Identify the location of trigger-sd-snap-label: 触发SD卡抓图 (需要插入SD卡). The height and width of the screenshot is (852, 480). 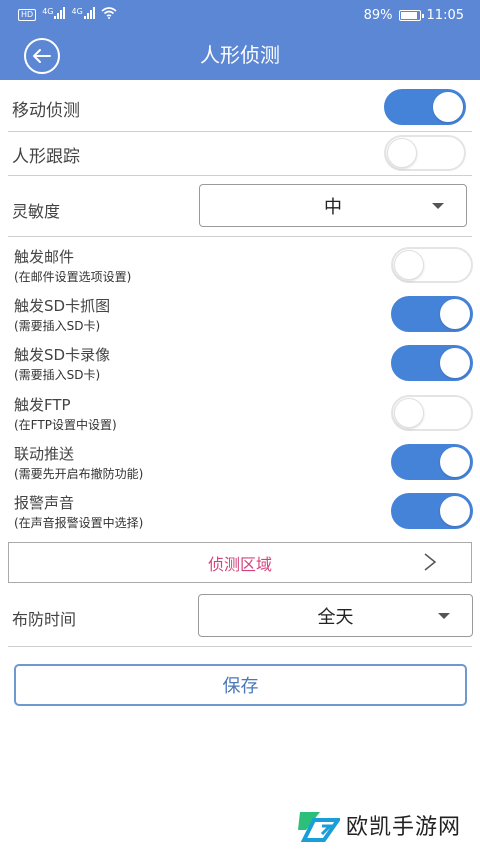
(62, 316).